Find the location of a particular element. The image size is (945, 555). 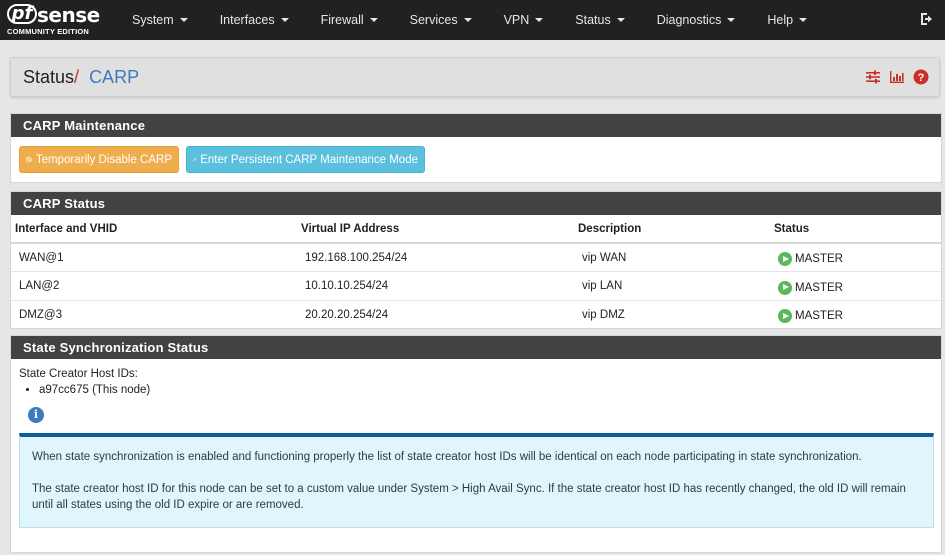

logo-pf-mark: pf is located at coordinates (22, 14).